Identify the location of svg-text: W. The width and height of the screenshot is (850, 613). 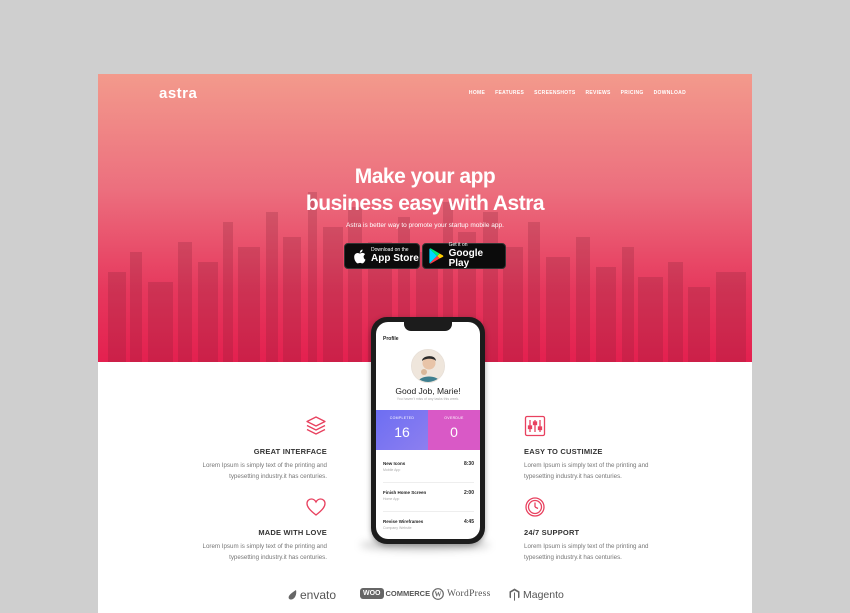
(438, 595).